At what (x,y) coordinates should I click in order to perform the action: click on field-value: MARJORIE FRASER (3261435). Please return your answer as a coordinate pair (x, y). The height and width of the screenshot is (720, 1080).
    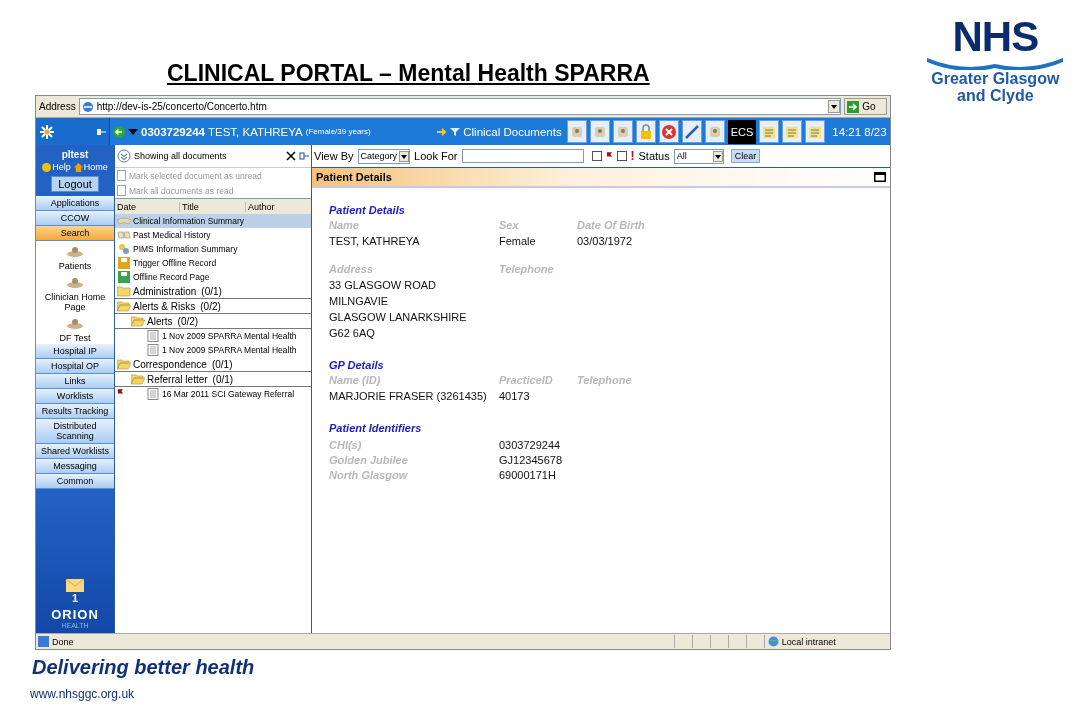
    Looking at the image, I should click on (408, 396).